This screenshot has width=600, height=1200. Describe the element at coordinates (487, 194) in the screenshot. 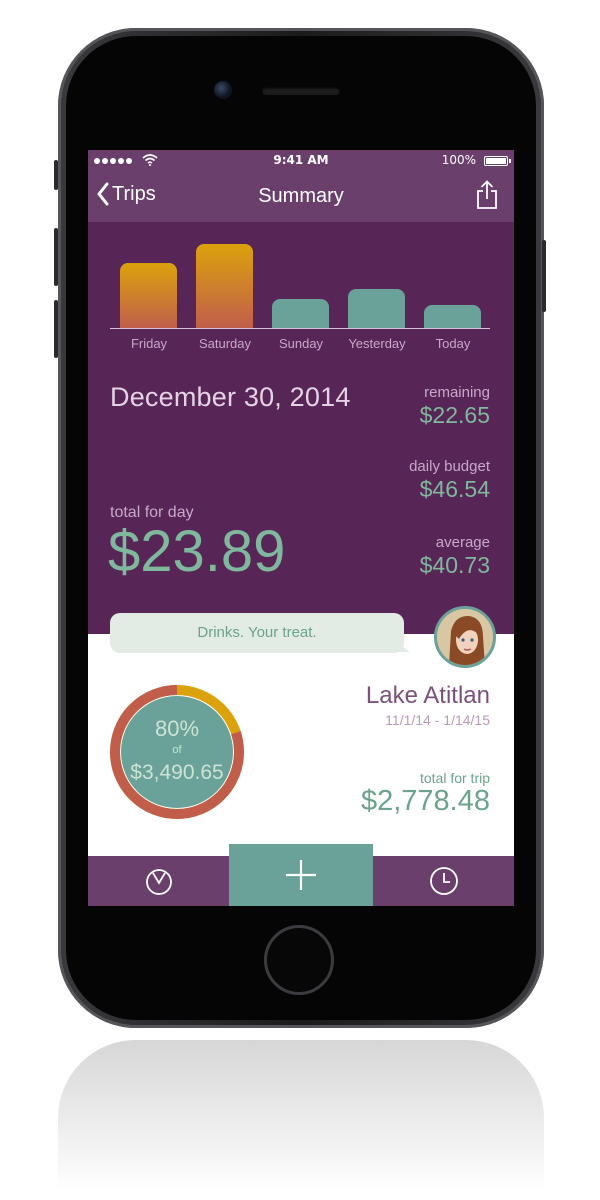

I see `share-icon` at that location.